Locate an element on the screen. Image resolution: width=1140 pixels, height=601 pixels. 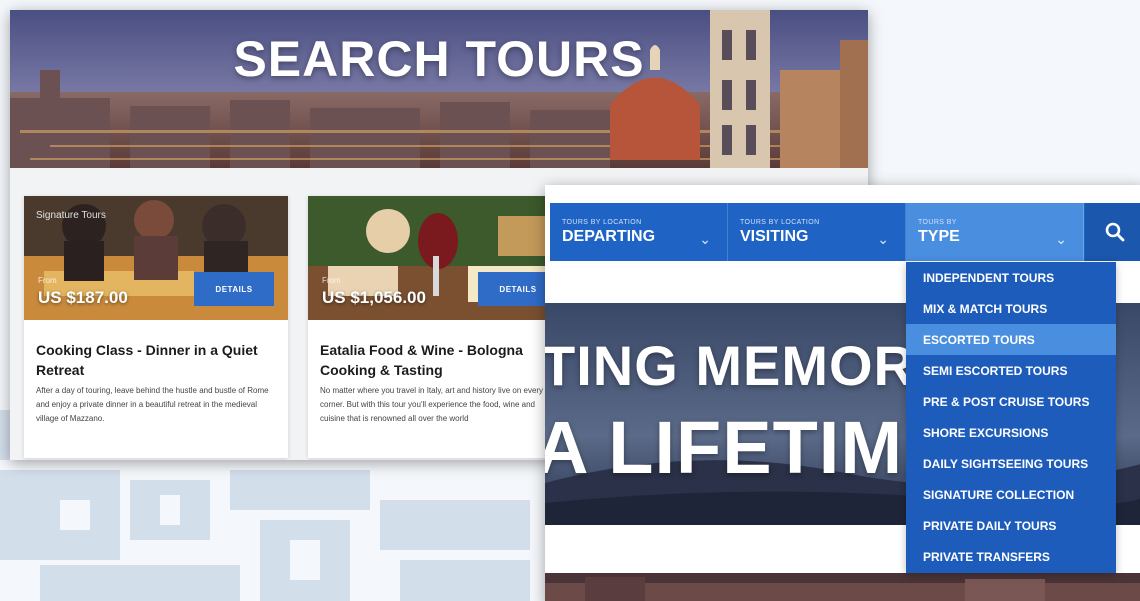
price: US $1,056.00 is located at coordinates (374, 297).